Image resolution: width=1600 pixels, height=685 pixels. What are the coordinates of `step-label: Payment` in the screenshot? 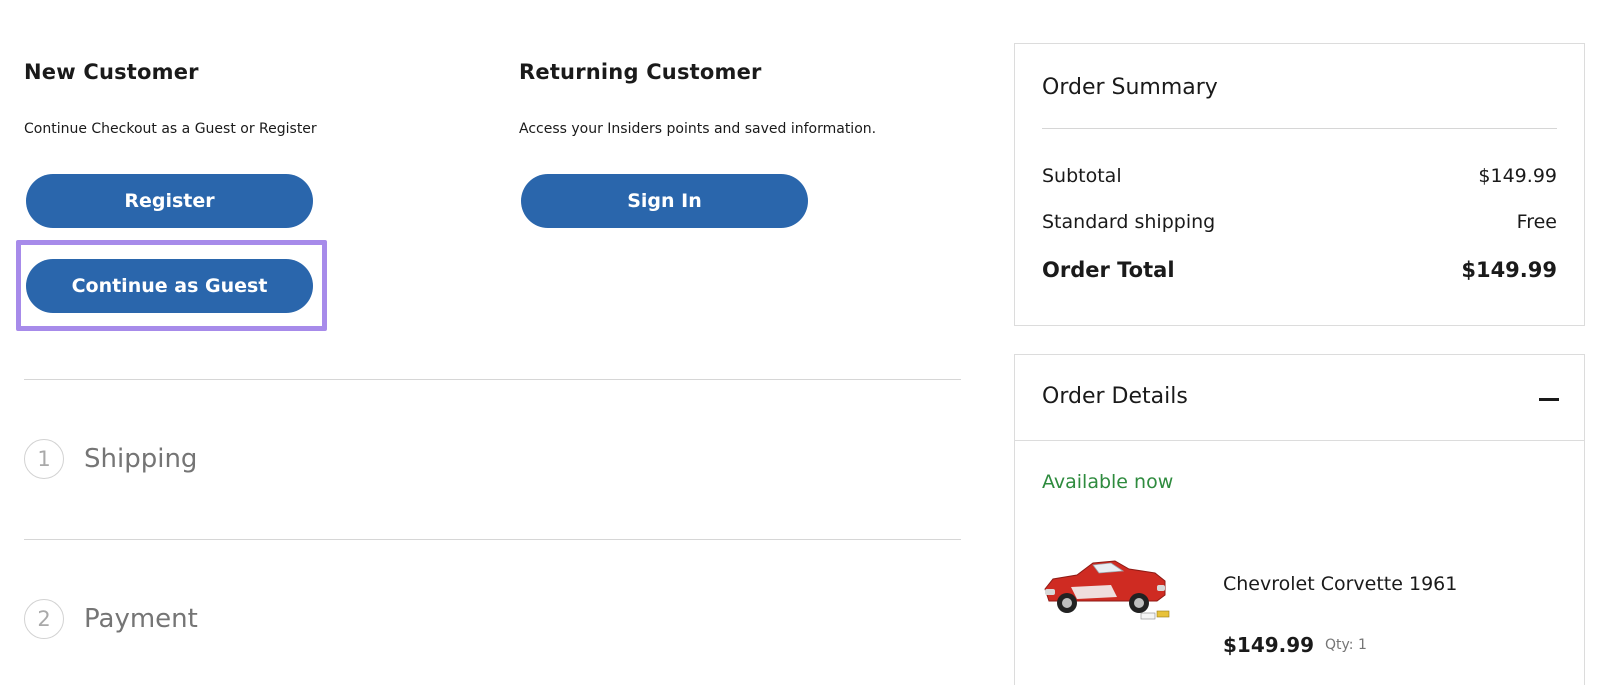 It's located at (141, 619).